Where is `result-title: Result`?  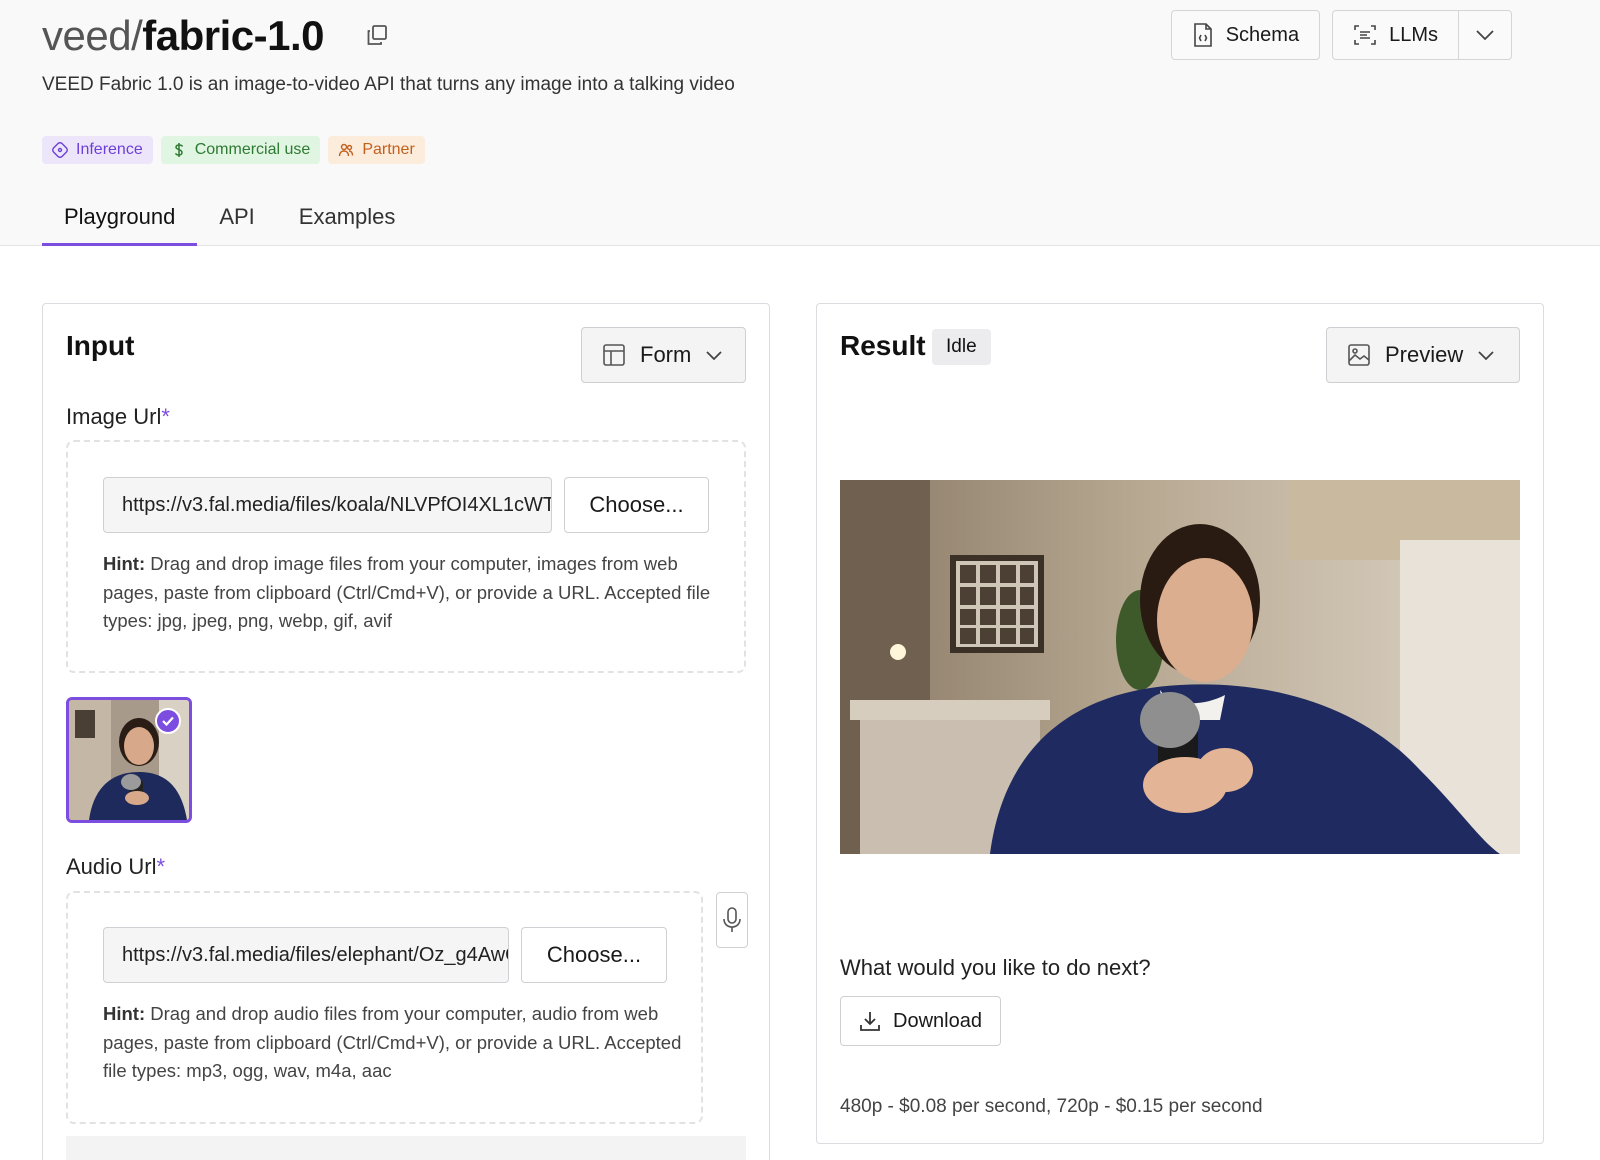 result-title: Result is located at coordinates (883, 345).